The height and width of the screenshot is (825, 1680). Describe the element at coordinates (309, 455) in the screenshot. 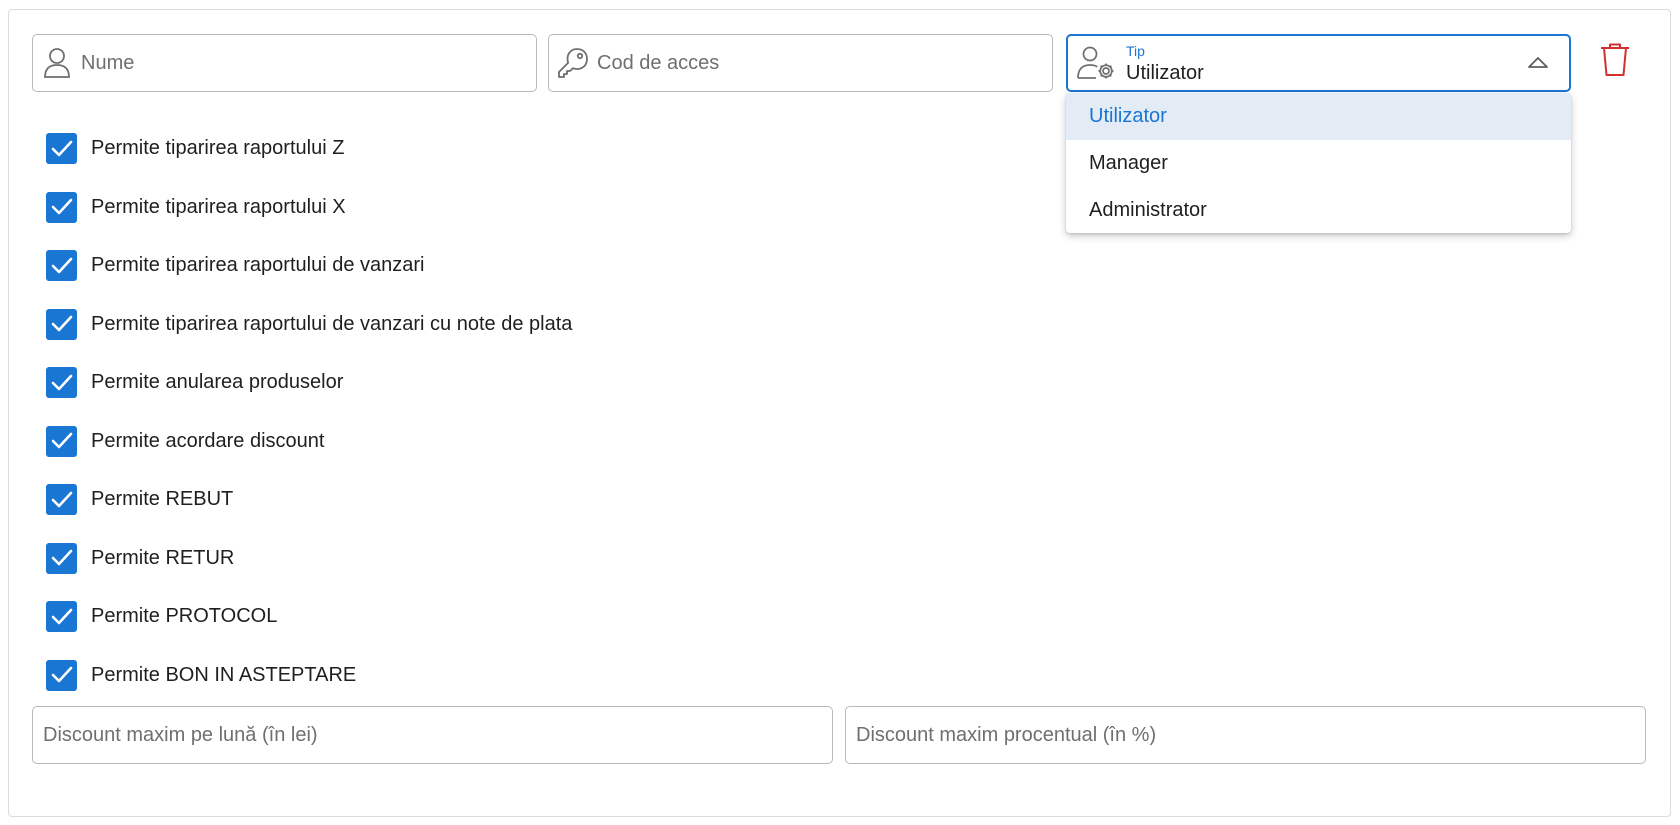

I see `permission-row: Permite acordare discount` at that location.